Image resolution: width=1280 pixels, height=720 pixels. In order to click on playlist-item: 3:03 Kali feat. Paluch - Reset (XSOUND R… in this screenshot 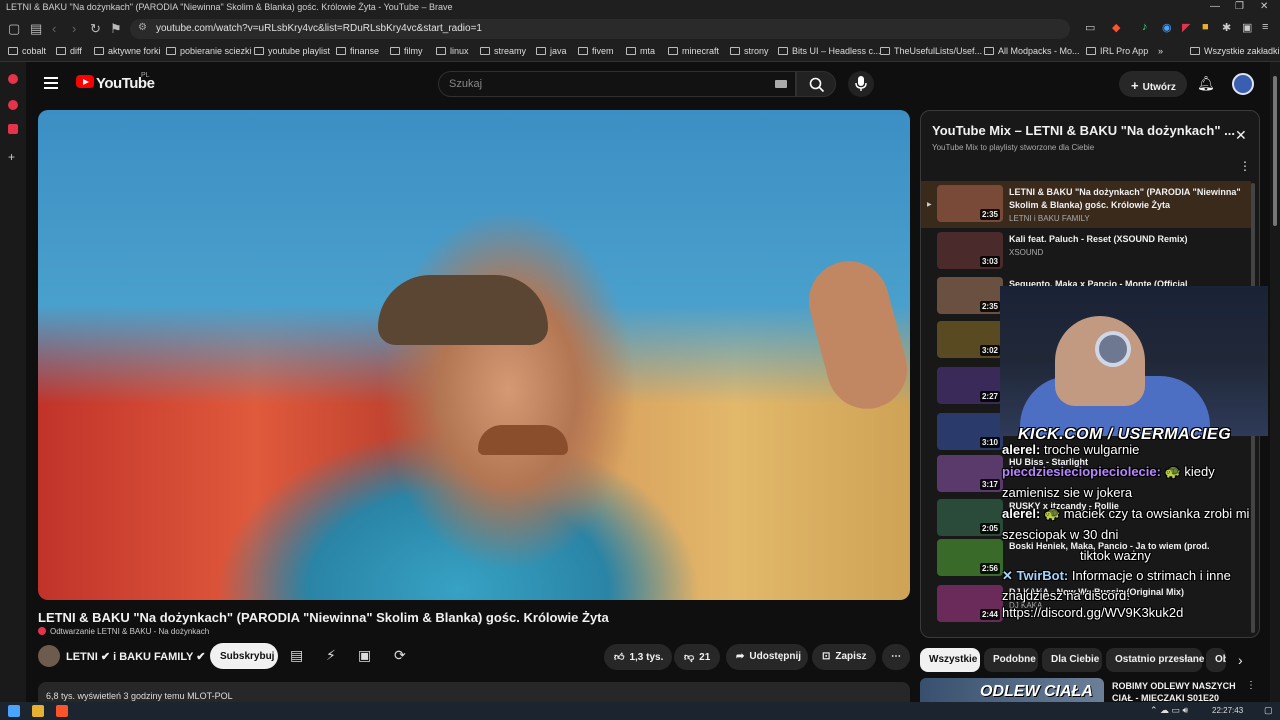, I will do `click(1086, 251)`.